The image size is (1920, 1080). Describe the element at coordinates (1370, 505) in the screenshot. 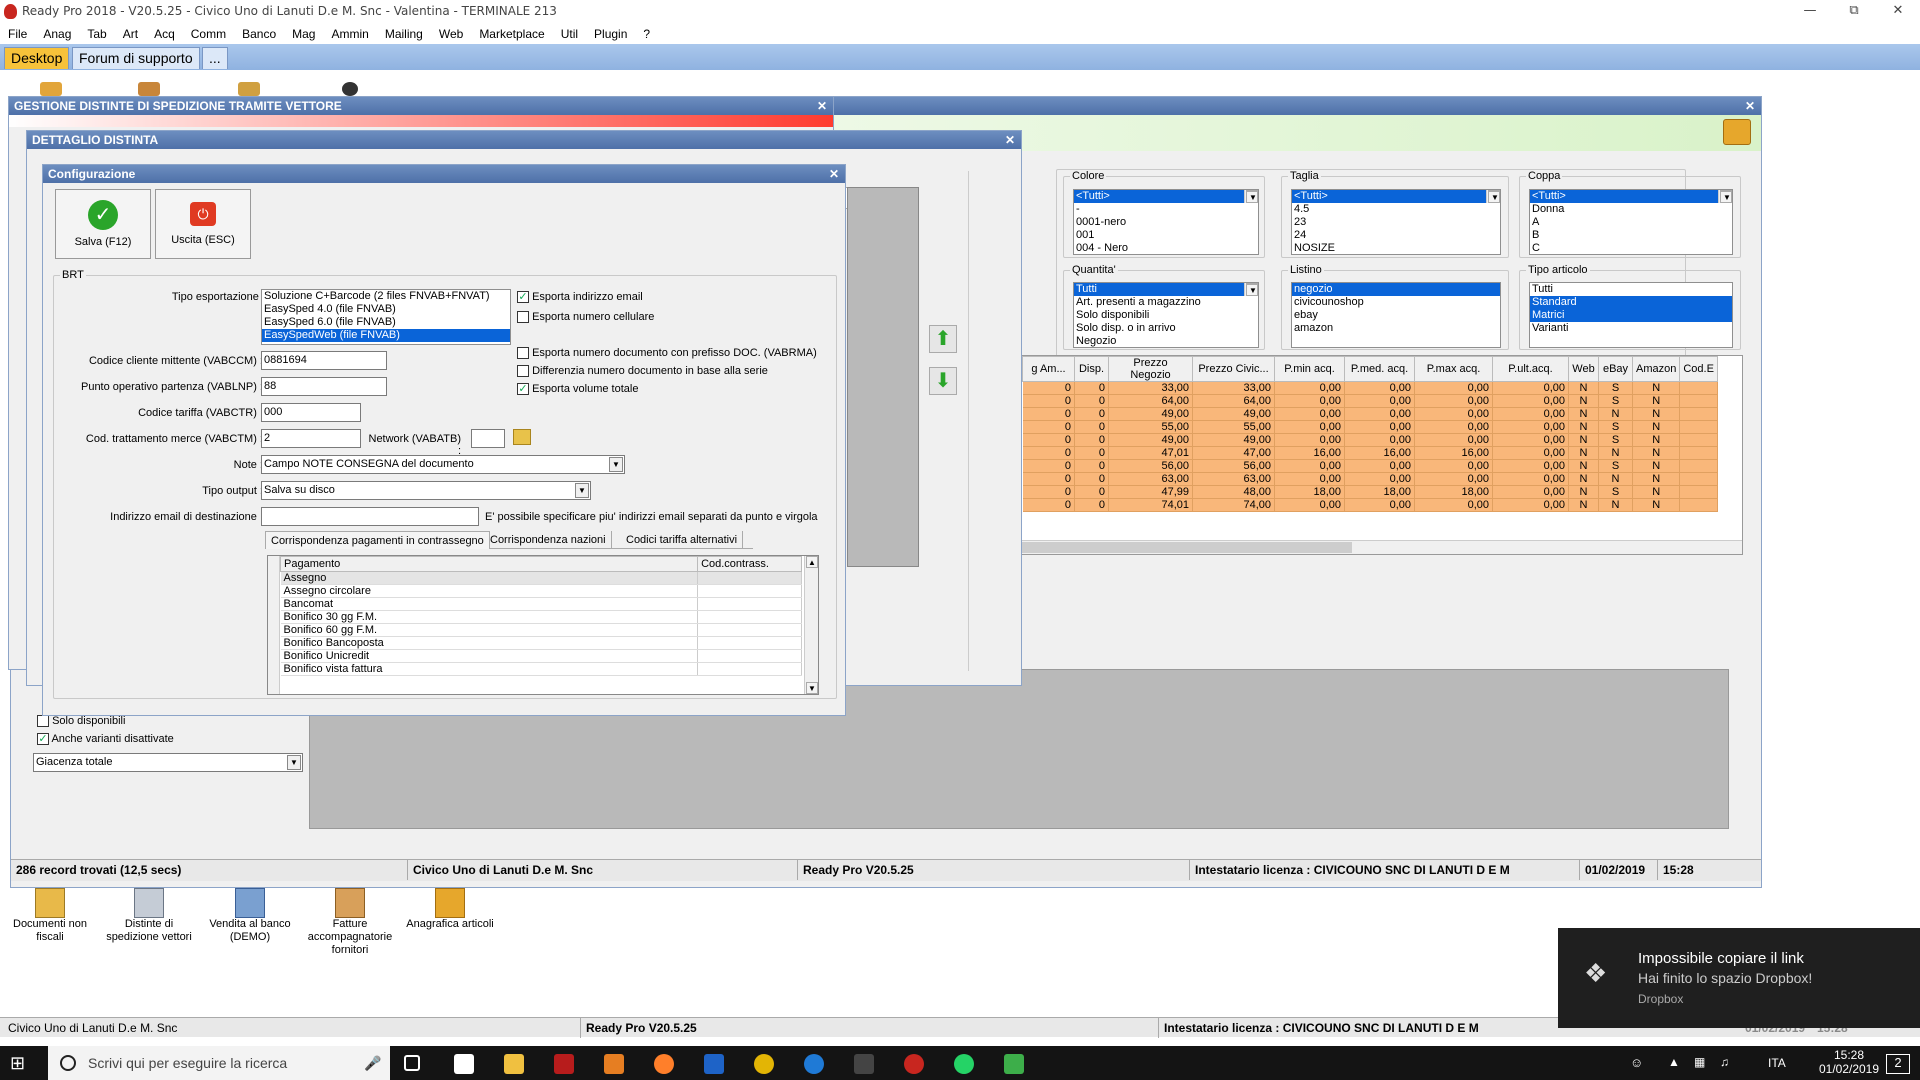

I see `table-row: 0 0 74,01 74,00 0,00 0,00 0,00 0,00 N N N` at that location.